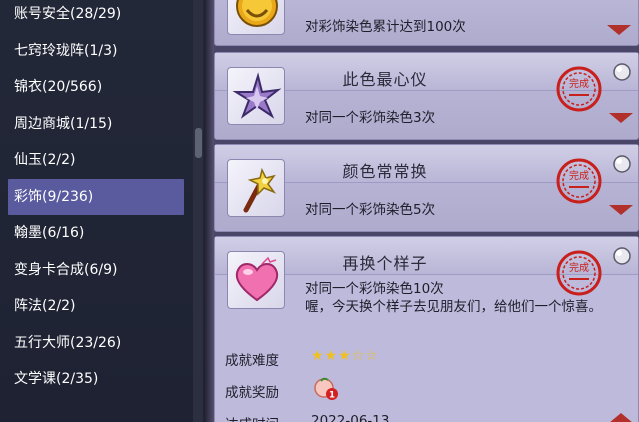  Describe the element at coordinates (198, 143) in the screenshot. I see `sidebar-scroll-thumb` at that location.